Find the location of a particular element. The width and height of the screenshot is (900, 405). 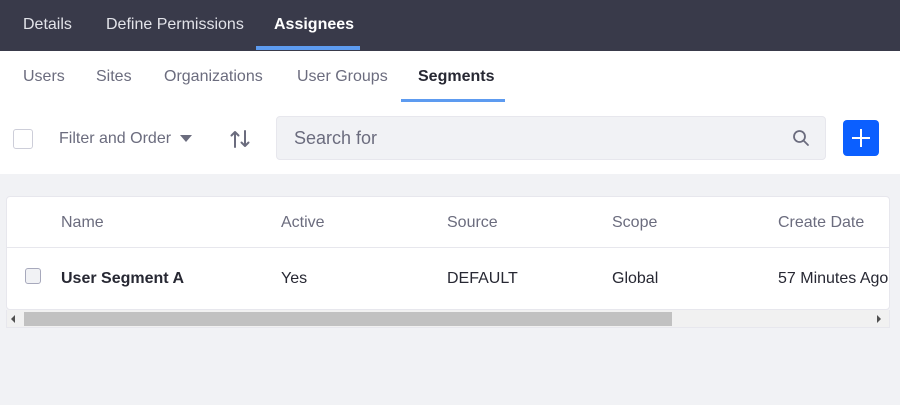

scrollbar-thumb is located at coordinates (348, 319).